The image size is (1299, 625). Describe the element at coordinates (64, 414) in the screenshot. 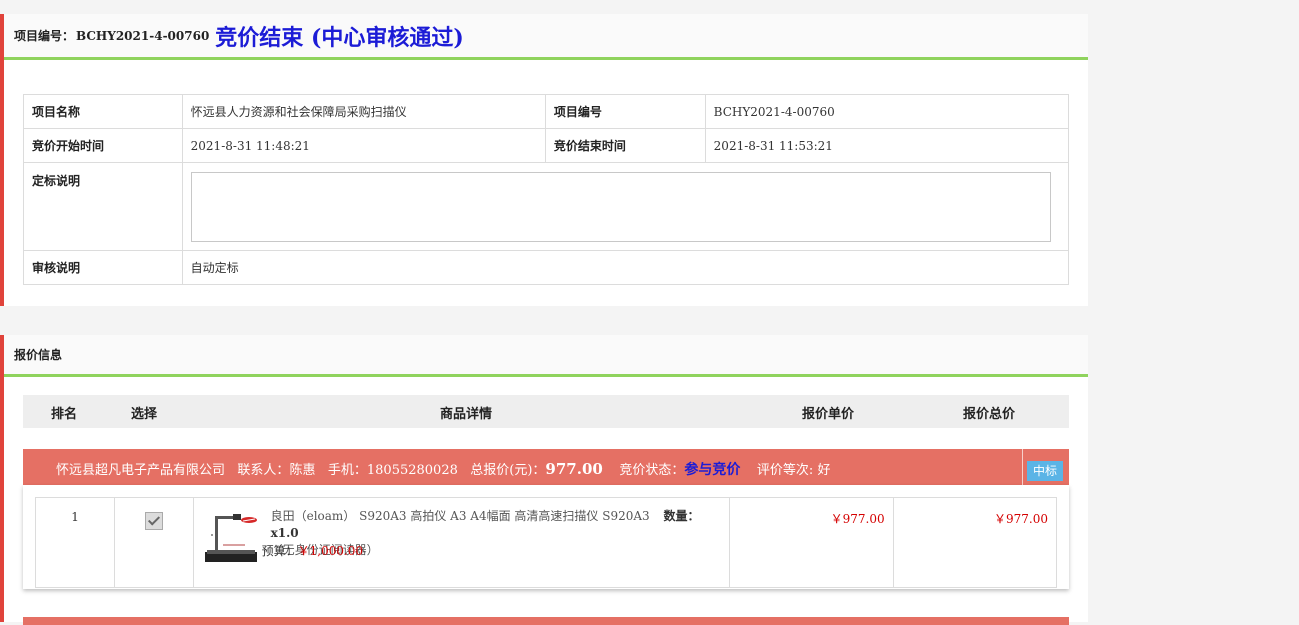

I see `col-rank: 排名` at that location.